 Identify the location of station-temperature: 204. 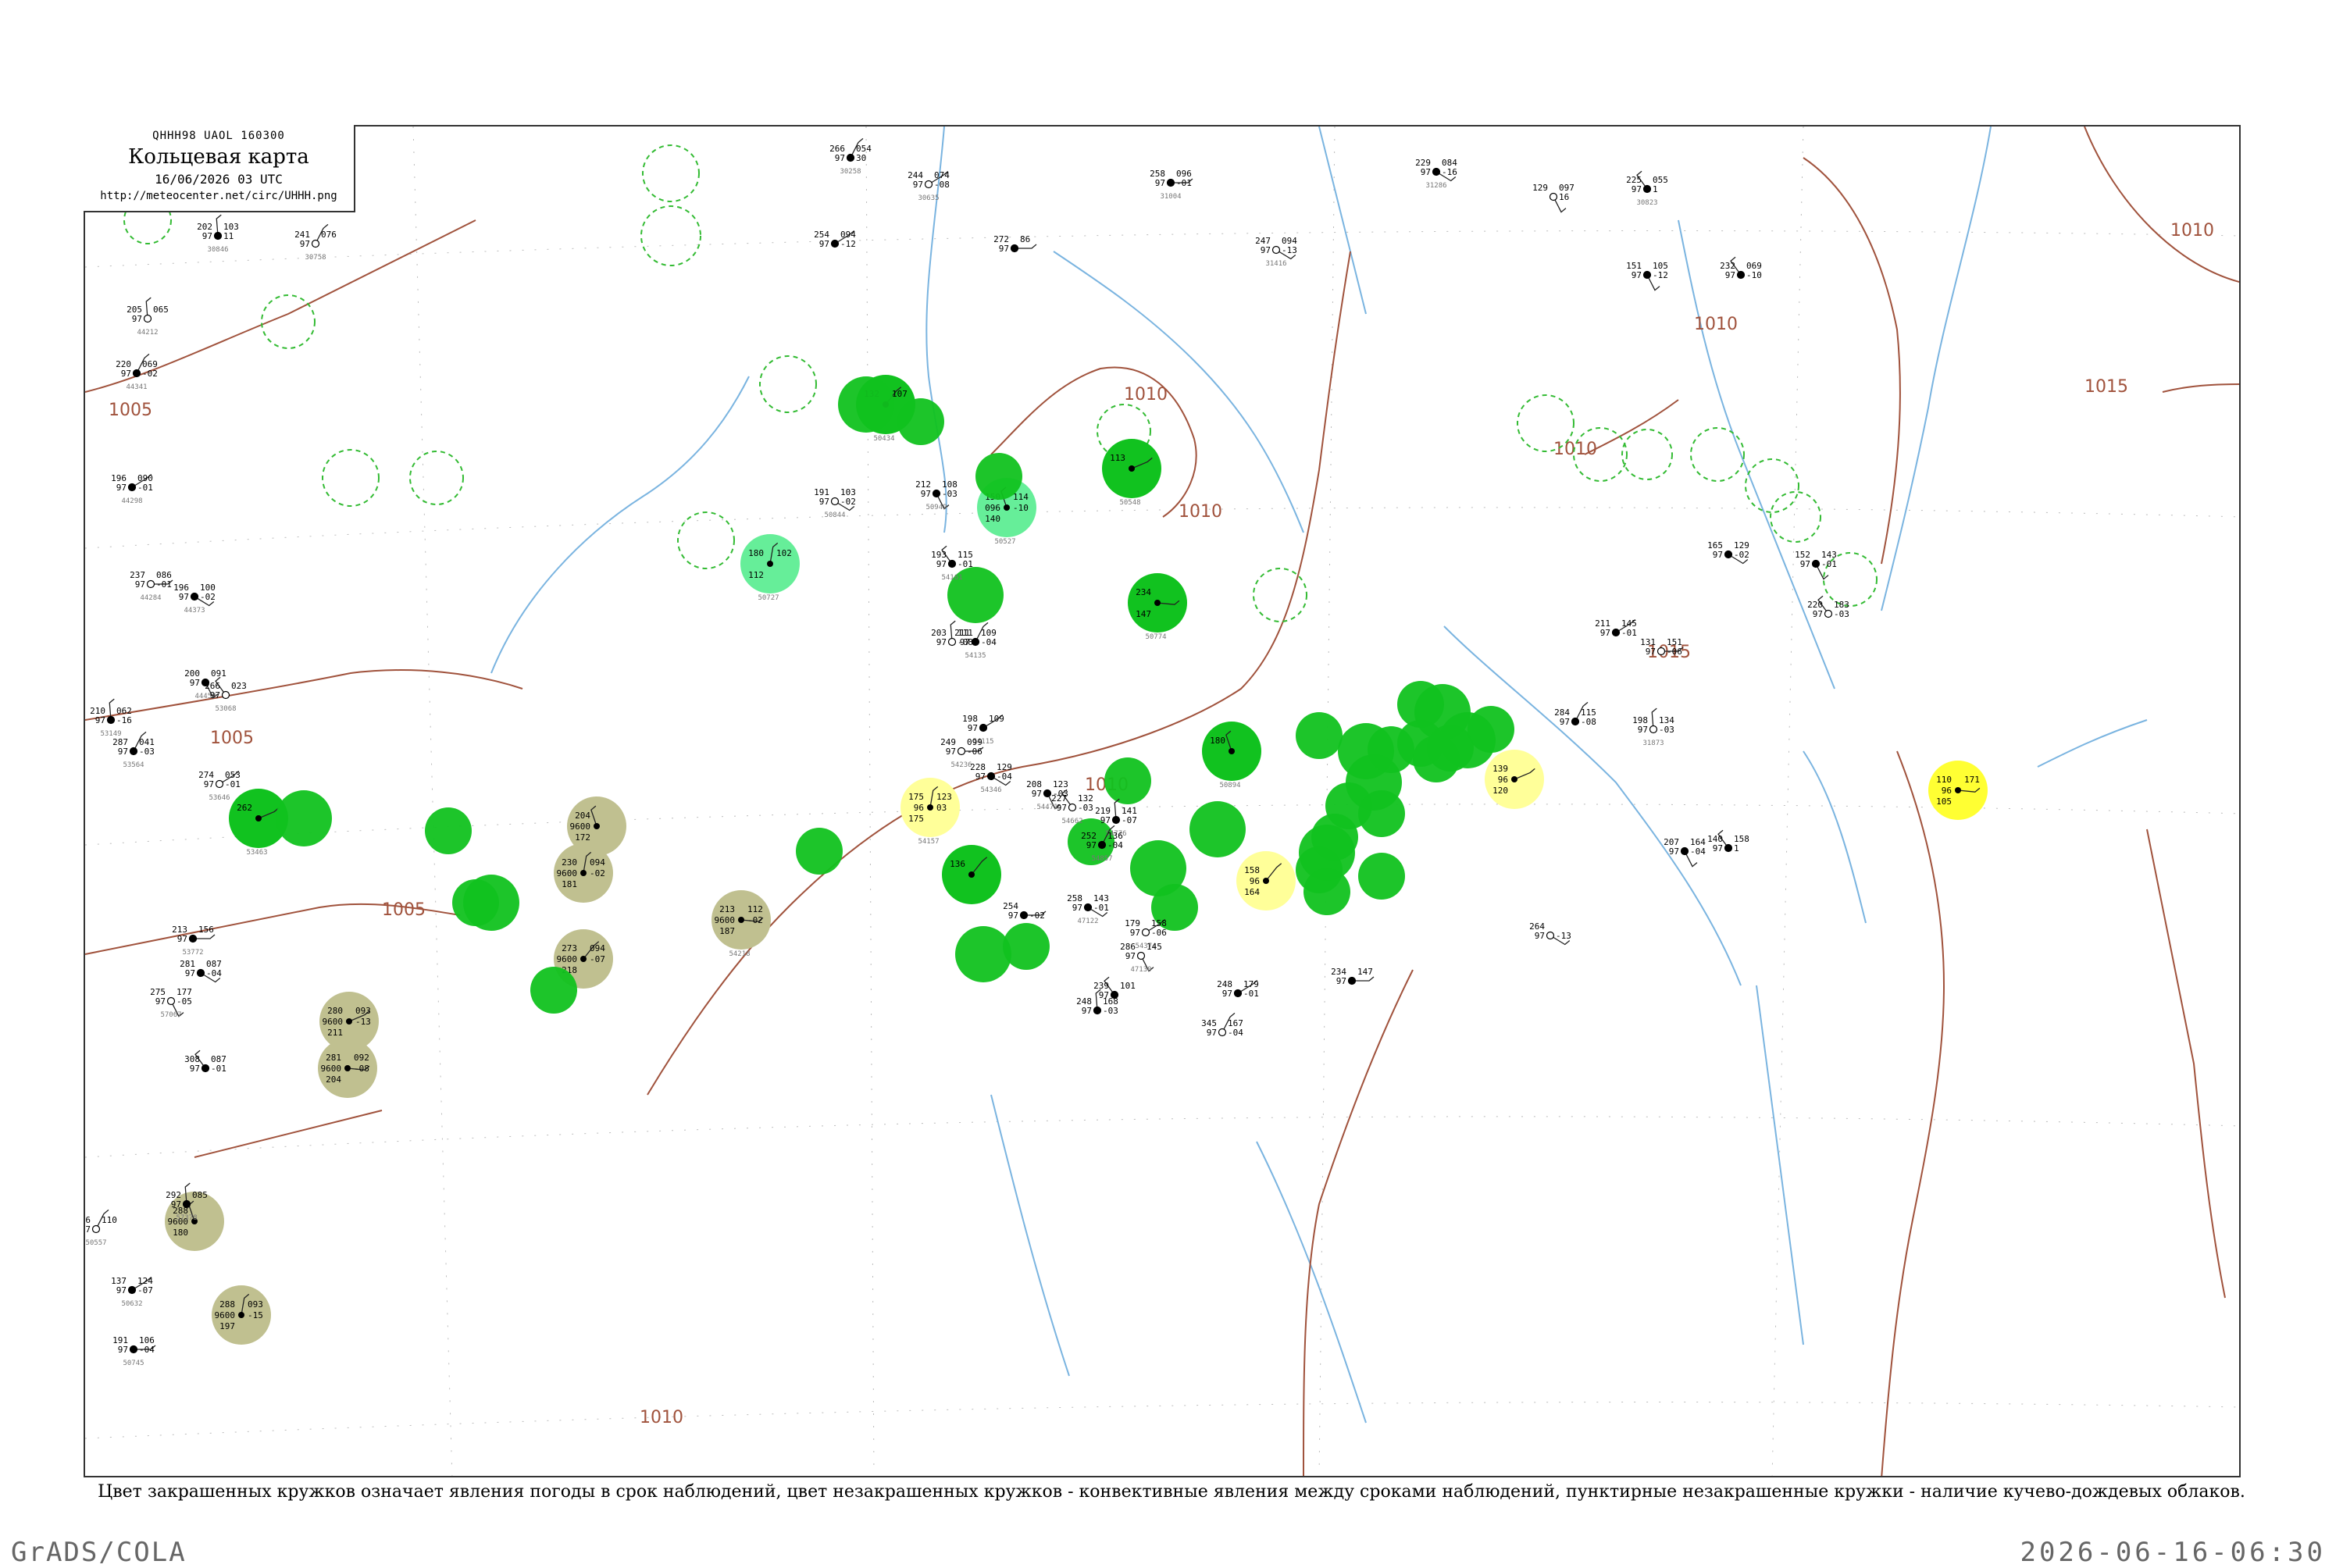
(582, 816).